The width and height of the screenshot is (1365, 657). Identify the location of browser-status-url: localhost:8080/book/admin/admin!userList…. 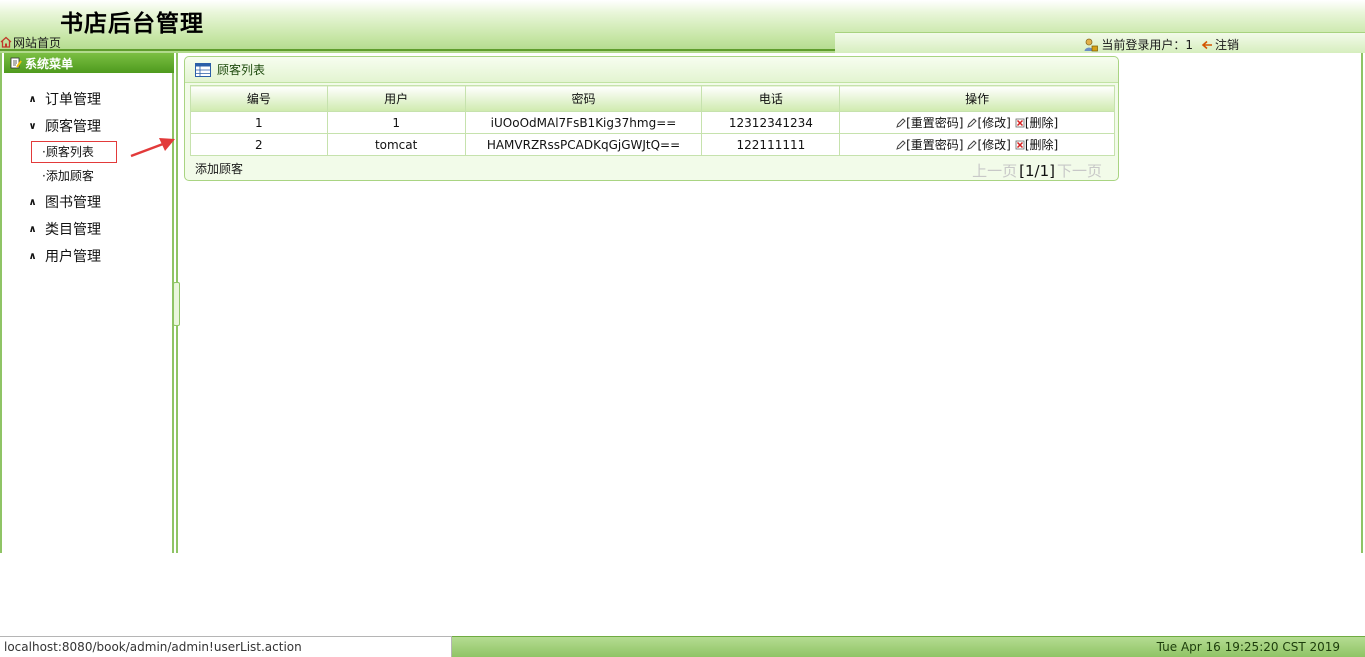
(226, 646).